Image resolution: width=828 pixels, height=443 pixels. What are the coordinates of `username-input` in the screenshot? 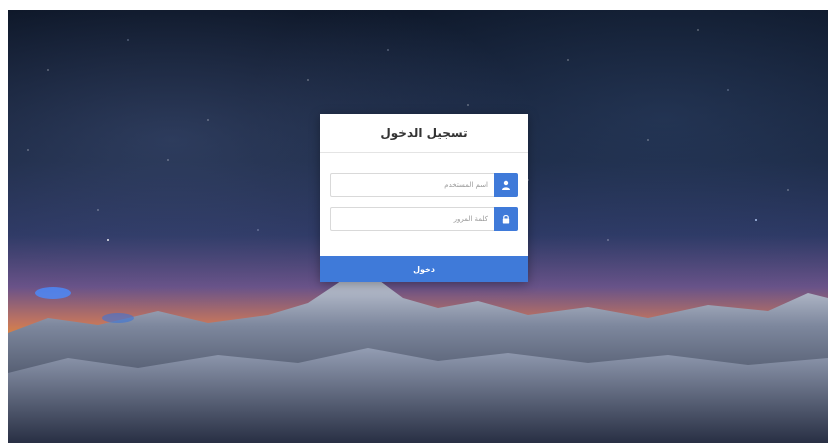 It's located at (412, 185).